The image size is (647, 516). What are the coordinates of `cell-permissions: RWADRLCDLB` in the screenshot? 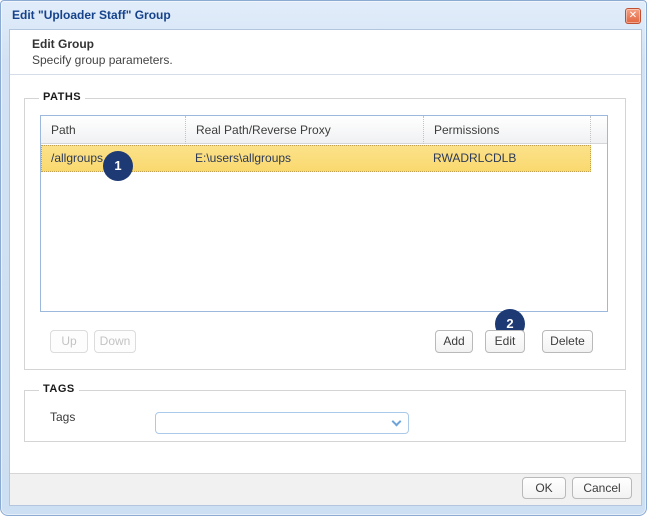 It's located at (475, 158).